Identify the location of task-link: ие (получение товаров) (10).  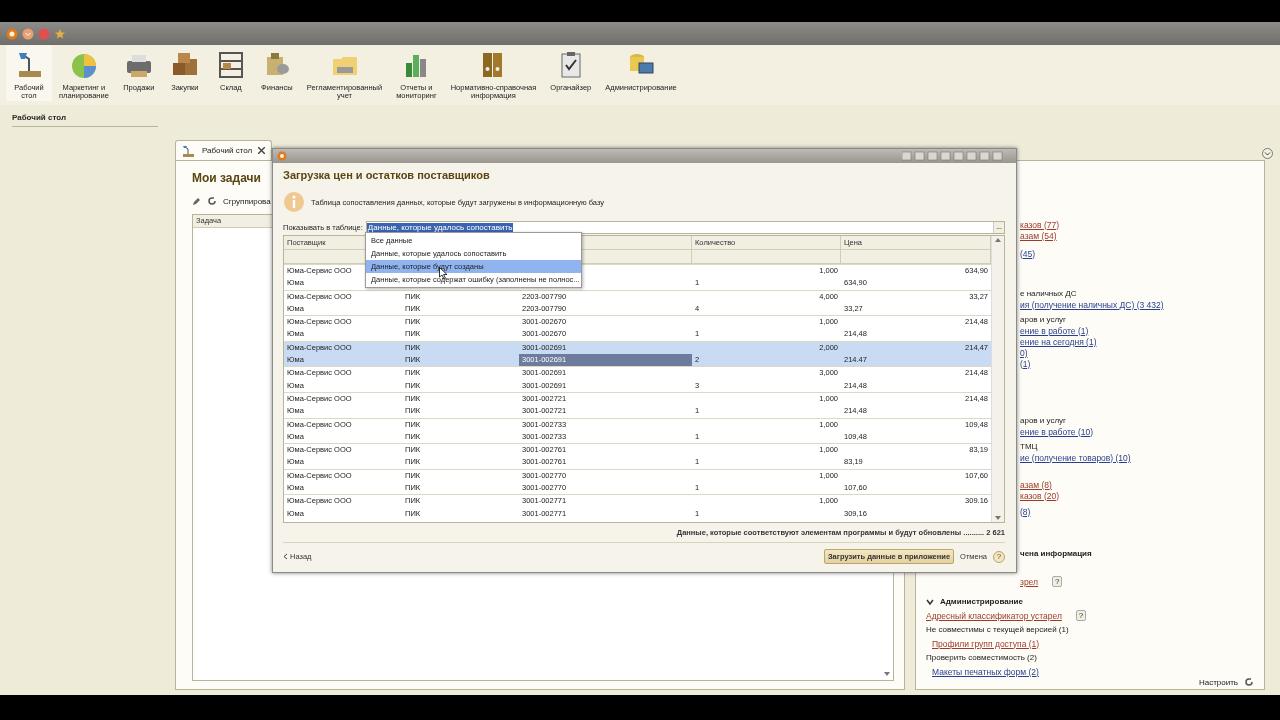
(1075, 457).